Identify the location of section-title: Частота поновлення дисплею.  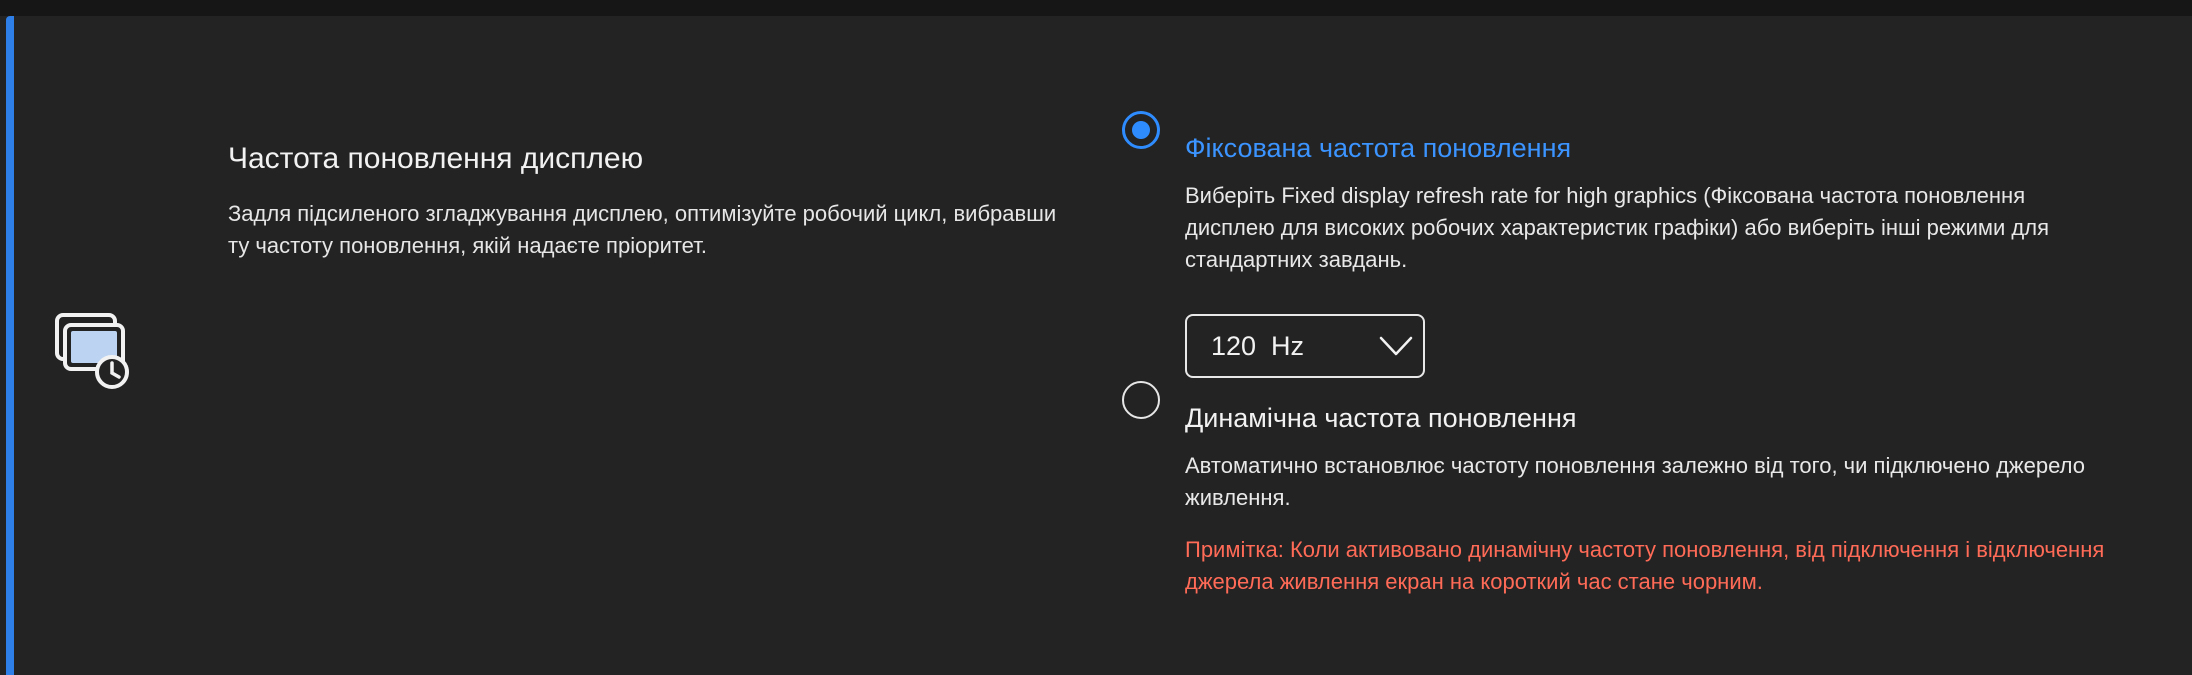
(436, 158).